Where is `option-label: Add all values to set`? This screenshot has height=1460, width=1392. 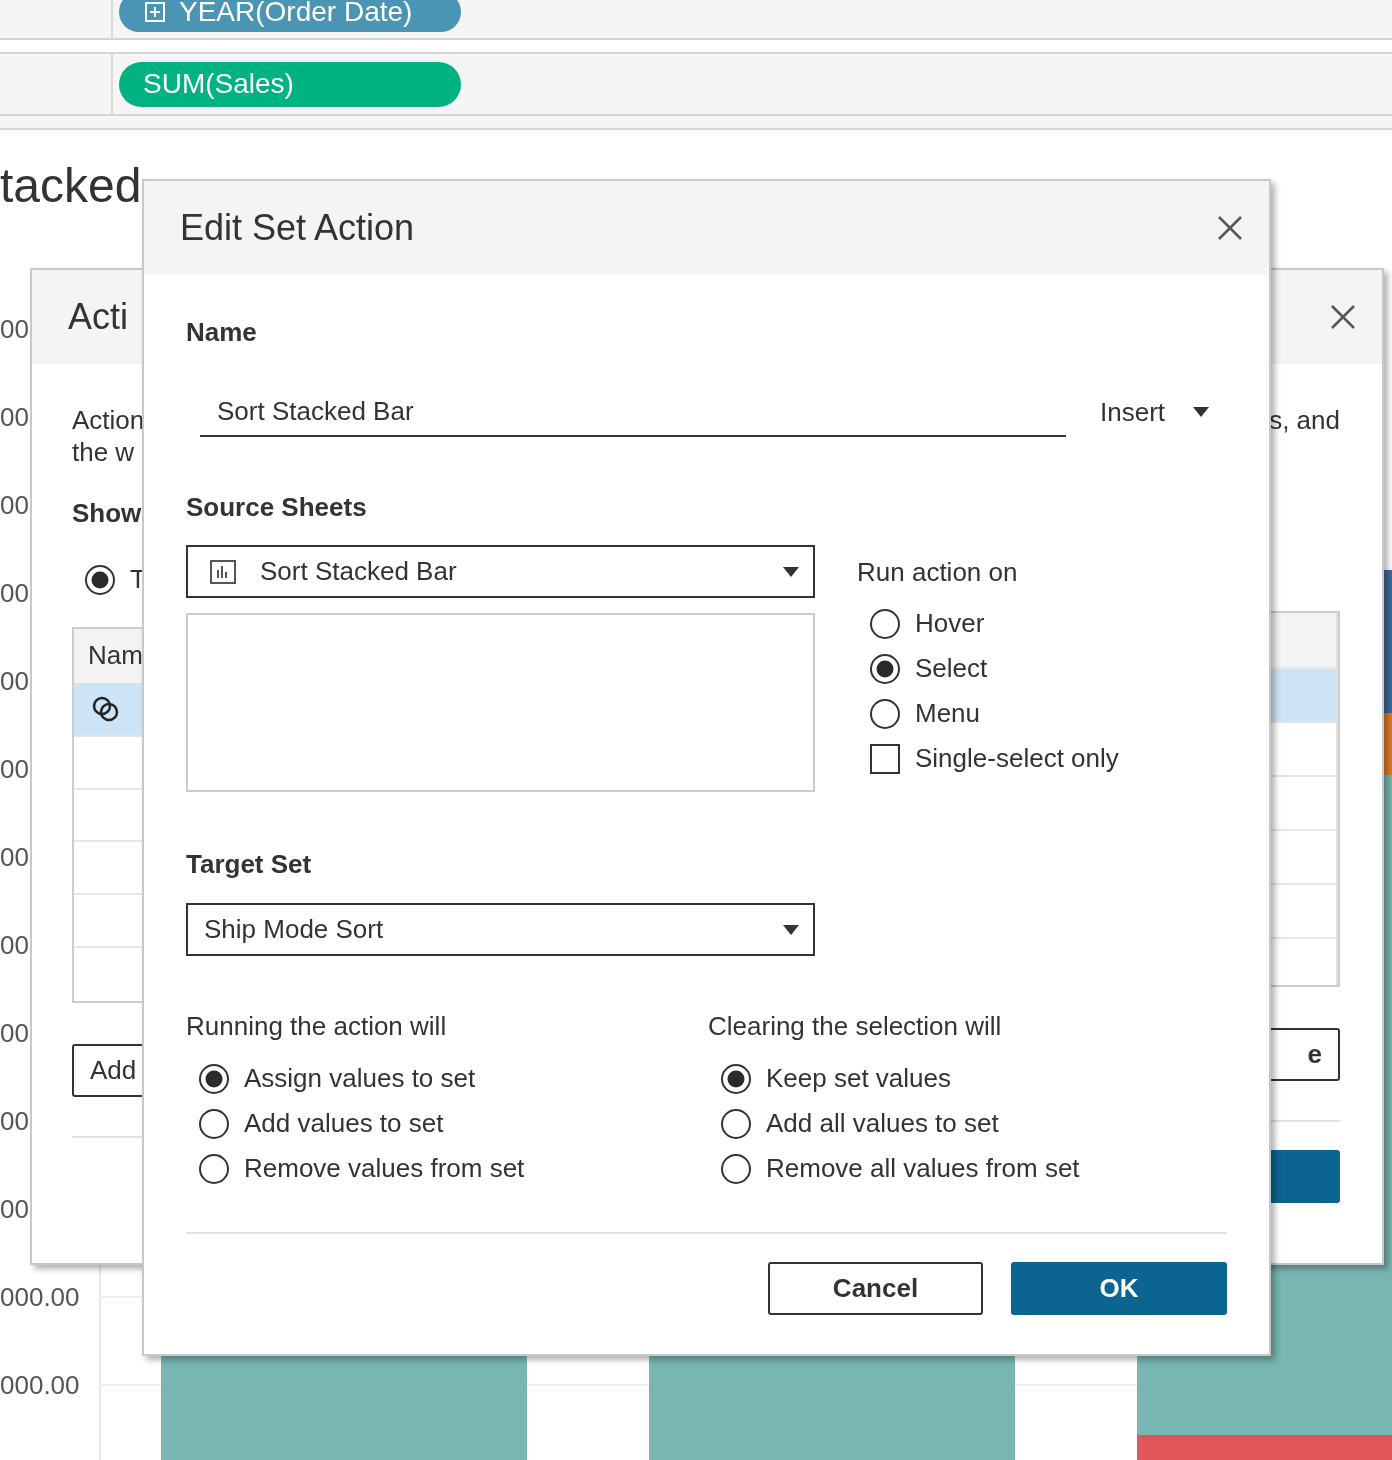
option-label: Add all values to set is located at coordinates (882, 1123).